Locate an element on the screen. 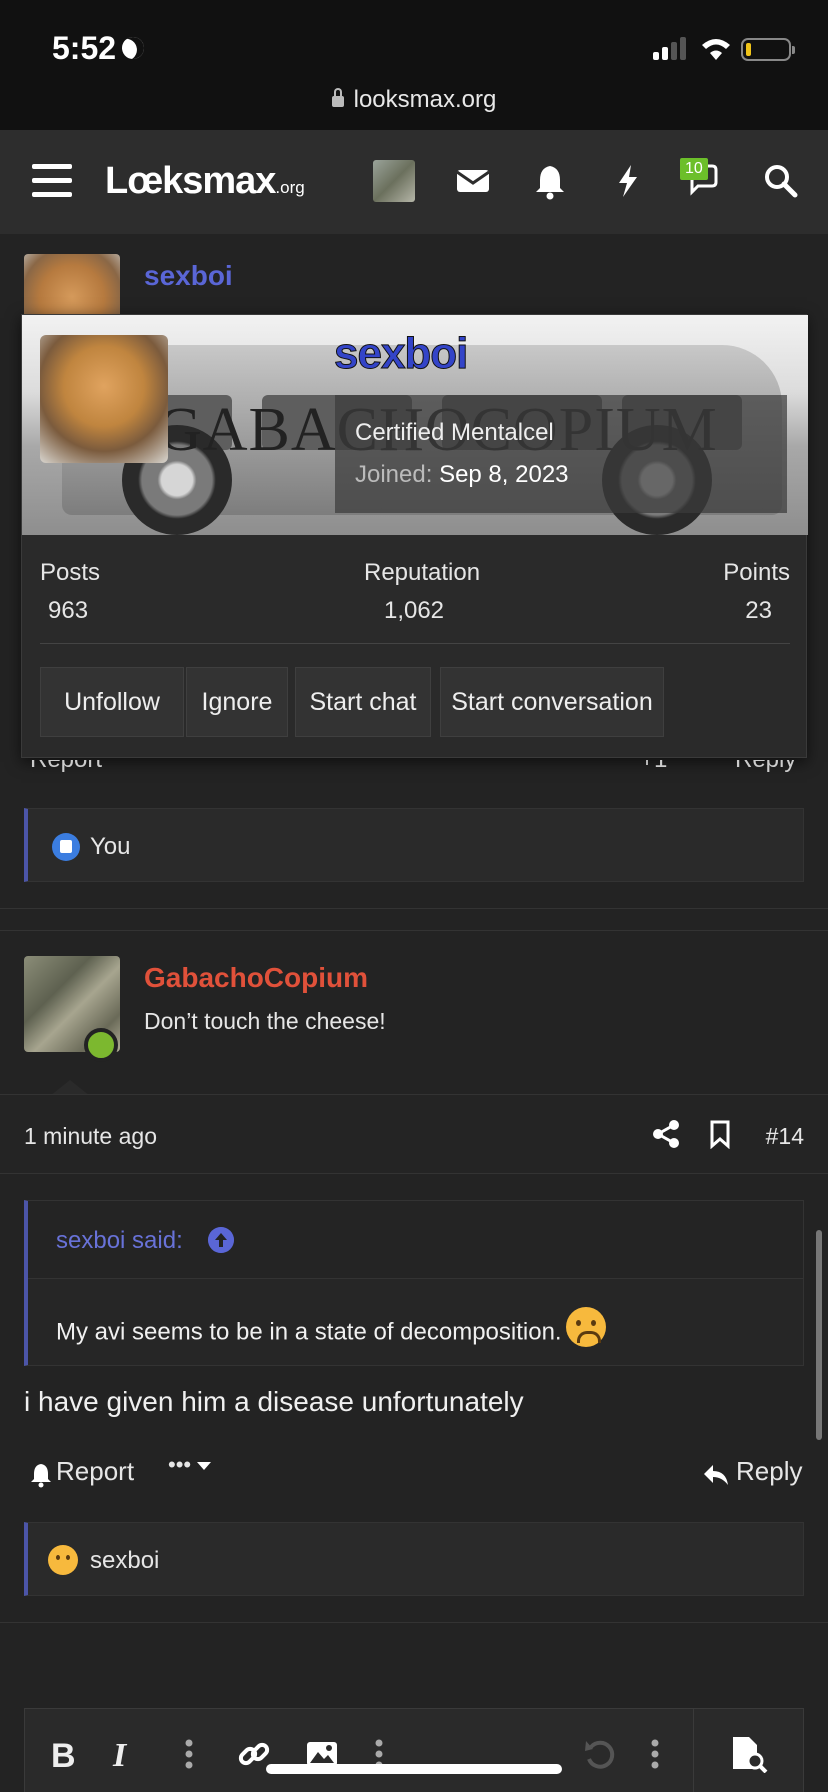 This screenshot has height=1792, width=828. envelope-icon is located at coordinates (473, 181).